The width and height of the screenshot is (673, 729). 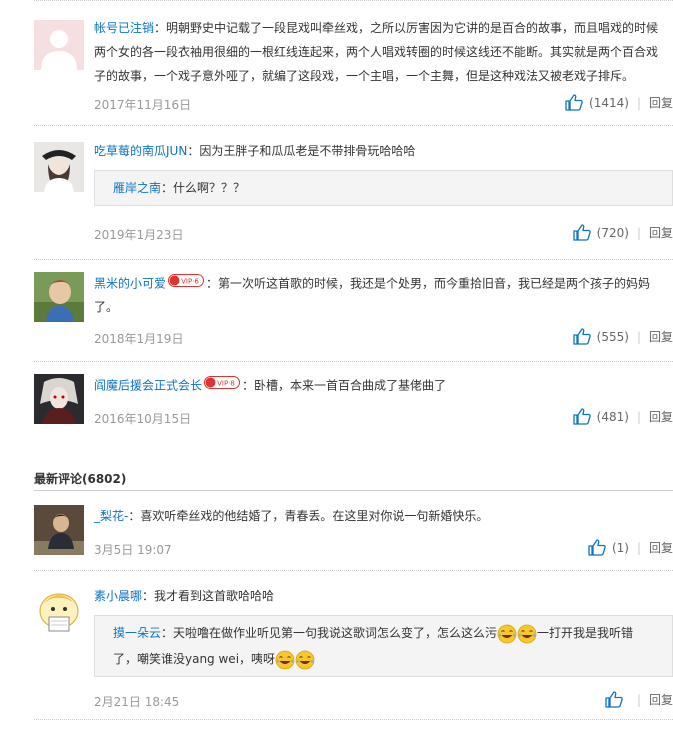 I want to click on comment-date: 2017年11月16日, so click(x=143, y=105).